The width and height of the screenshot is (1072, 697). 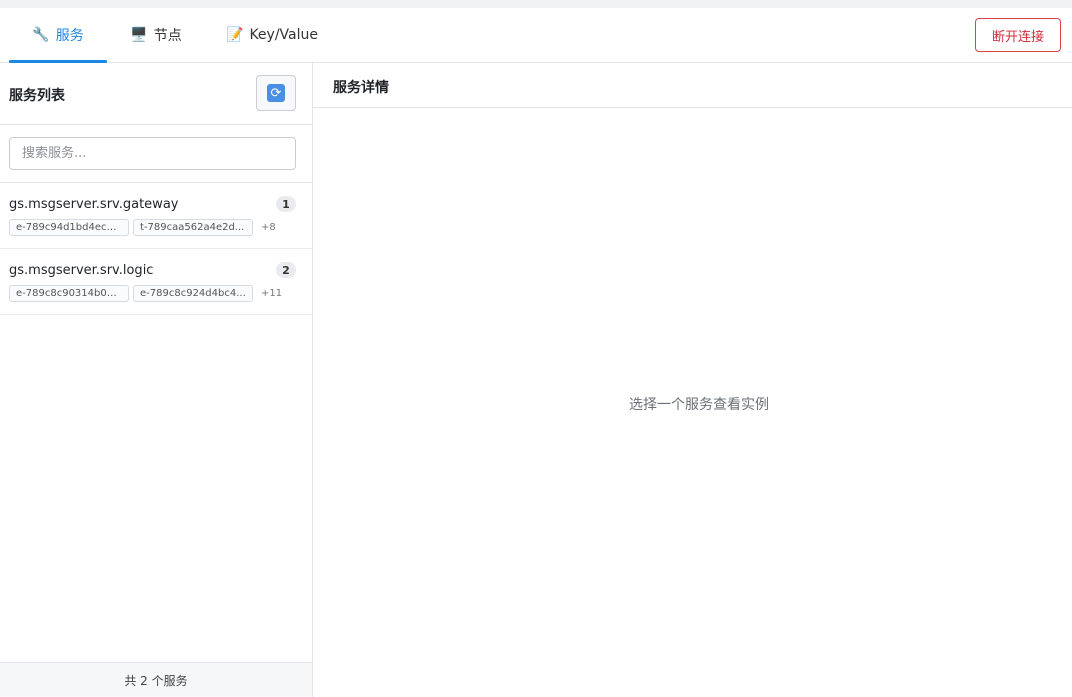 What do you see at coordinates (286, 204) in the screenshot?
I see `instance-count-badge: 1` at bounding box center [286, 204].